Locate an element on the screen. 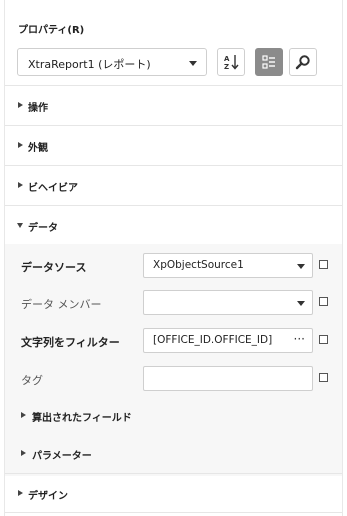  section-operation: 操作 is located at coordinates (173, 105).